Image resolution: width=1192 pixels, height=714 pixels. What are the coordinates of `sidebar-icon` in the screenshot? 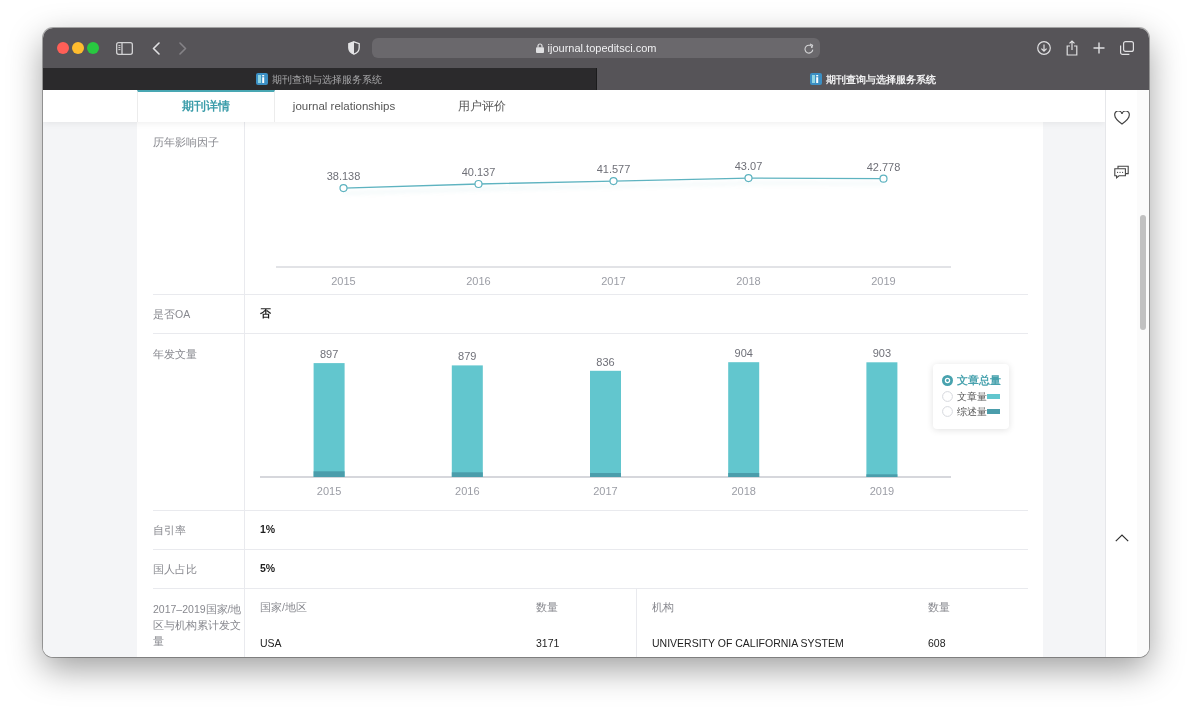 It's located at (124, 48).